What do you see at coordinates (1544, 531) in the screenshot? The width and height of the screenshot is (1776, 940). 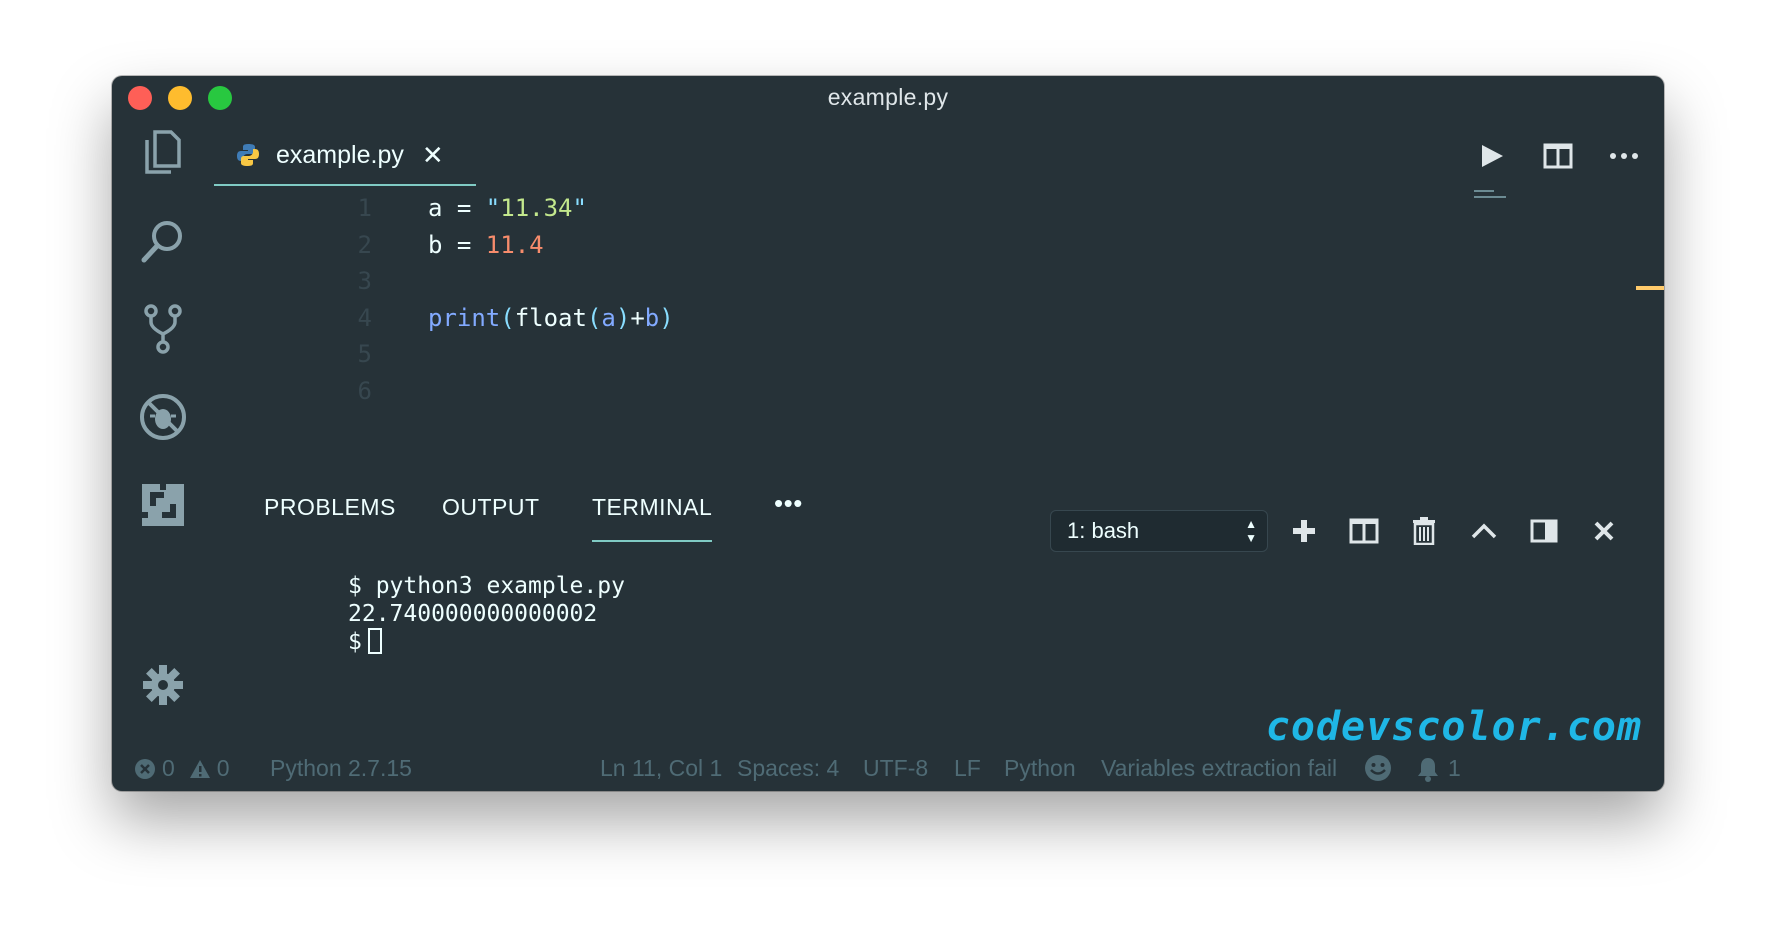 I see `toggle-panel-icon` at bounding box center [1544, 531].